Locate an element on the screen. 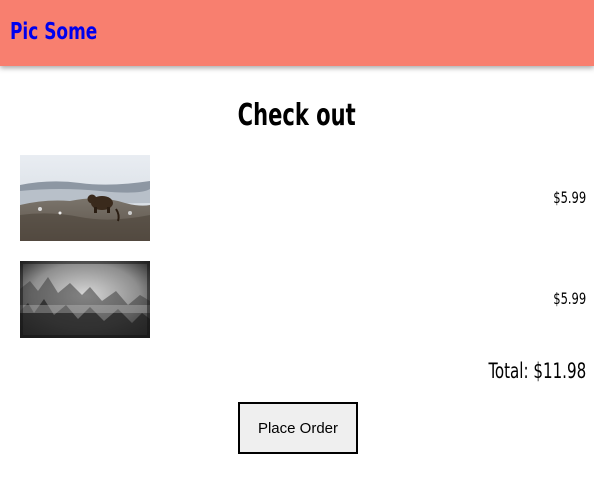 The height and width of the screenshot is (477, 594). page-title: Check out is located at coordinates (297, 116).